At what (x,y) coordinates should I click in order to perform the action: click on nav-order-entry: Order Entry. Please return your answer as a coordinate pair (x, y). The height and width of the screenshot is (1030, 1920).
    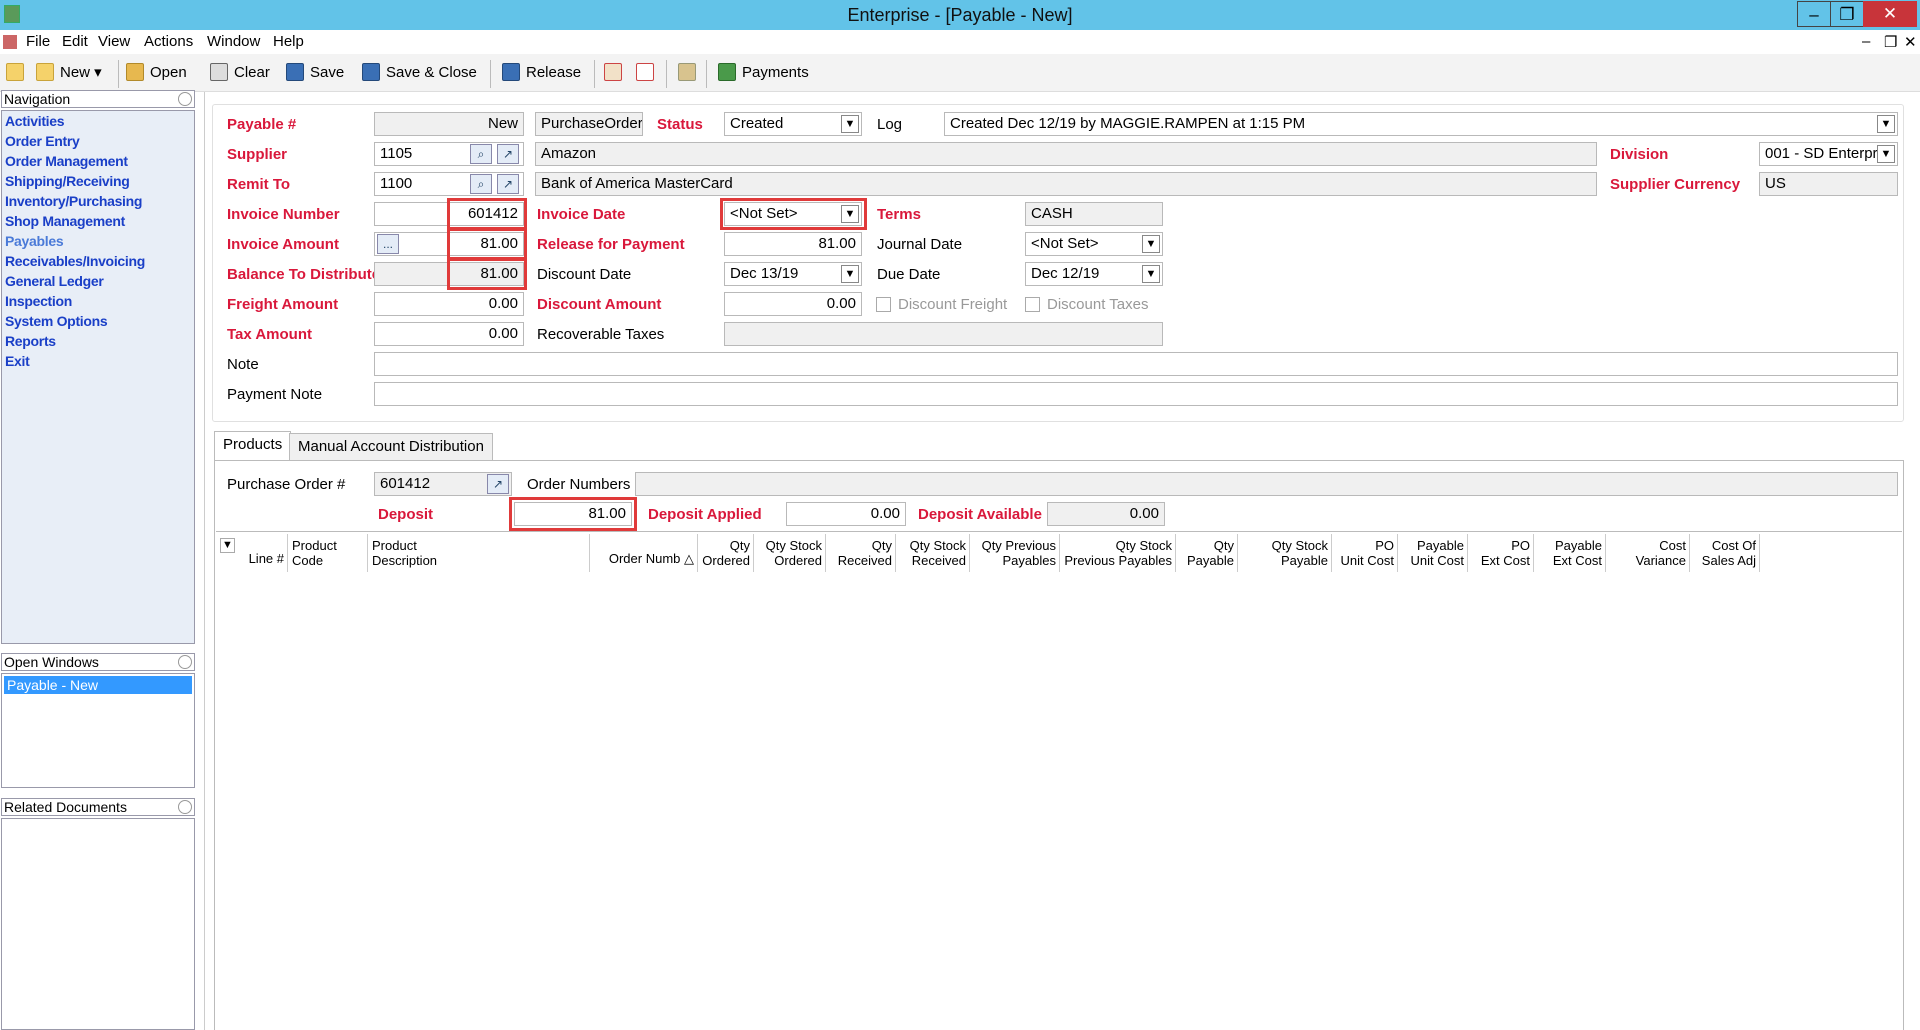
    Looking at the image, I should click on (98, 141).